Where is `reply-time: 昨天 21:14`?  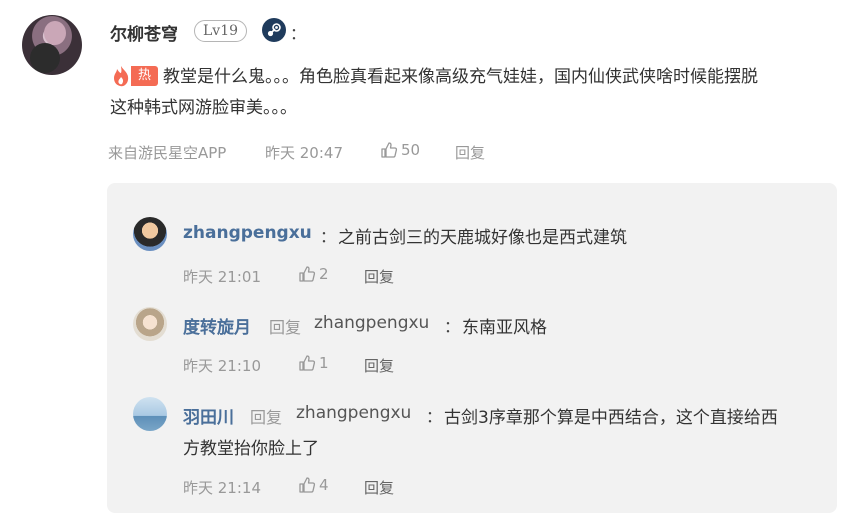 reply-time: 昨天 21:14 is located at coordinates (222, 488).